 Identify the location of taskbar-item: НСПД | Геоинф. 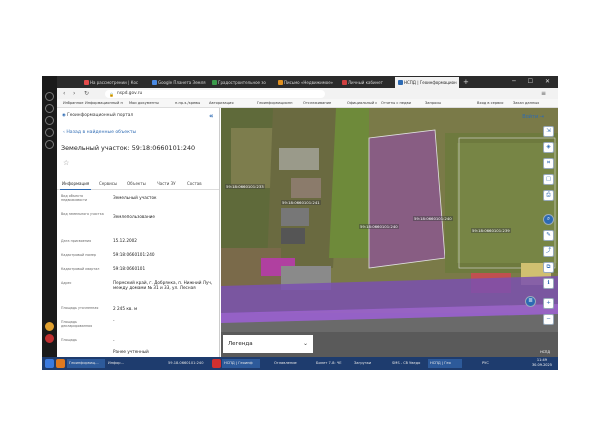
(241, 363).